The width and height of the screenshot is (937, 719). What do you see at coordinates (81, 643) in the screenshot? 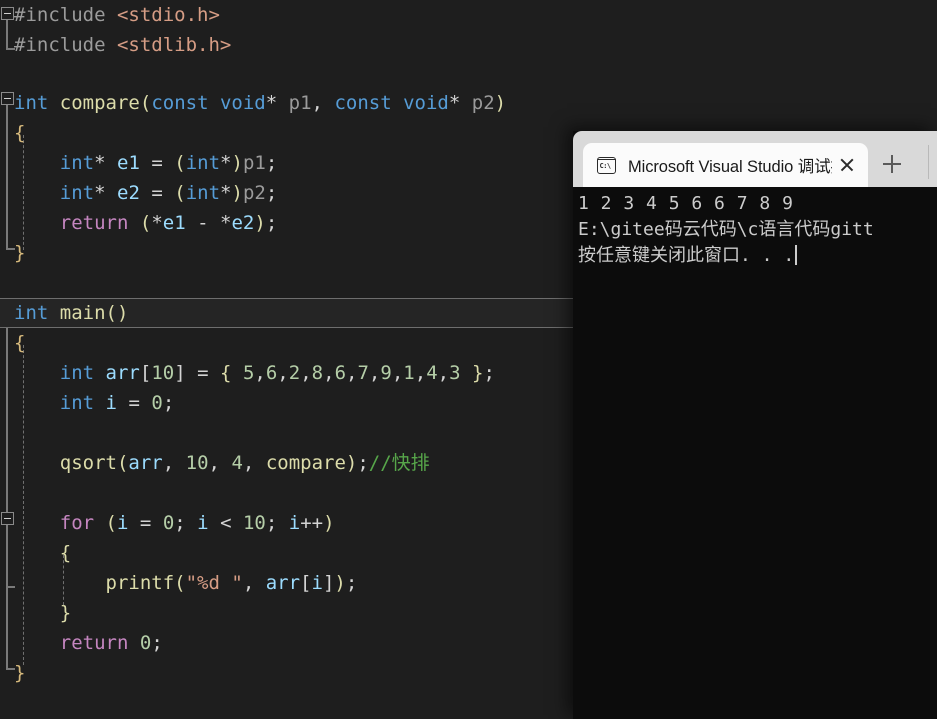
I see `code-line-22: return 0;` at bounding box center [81, 643].